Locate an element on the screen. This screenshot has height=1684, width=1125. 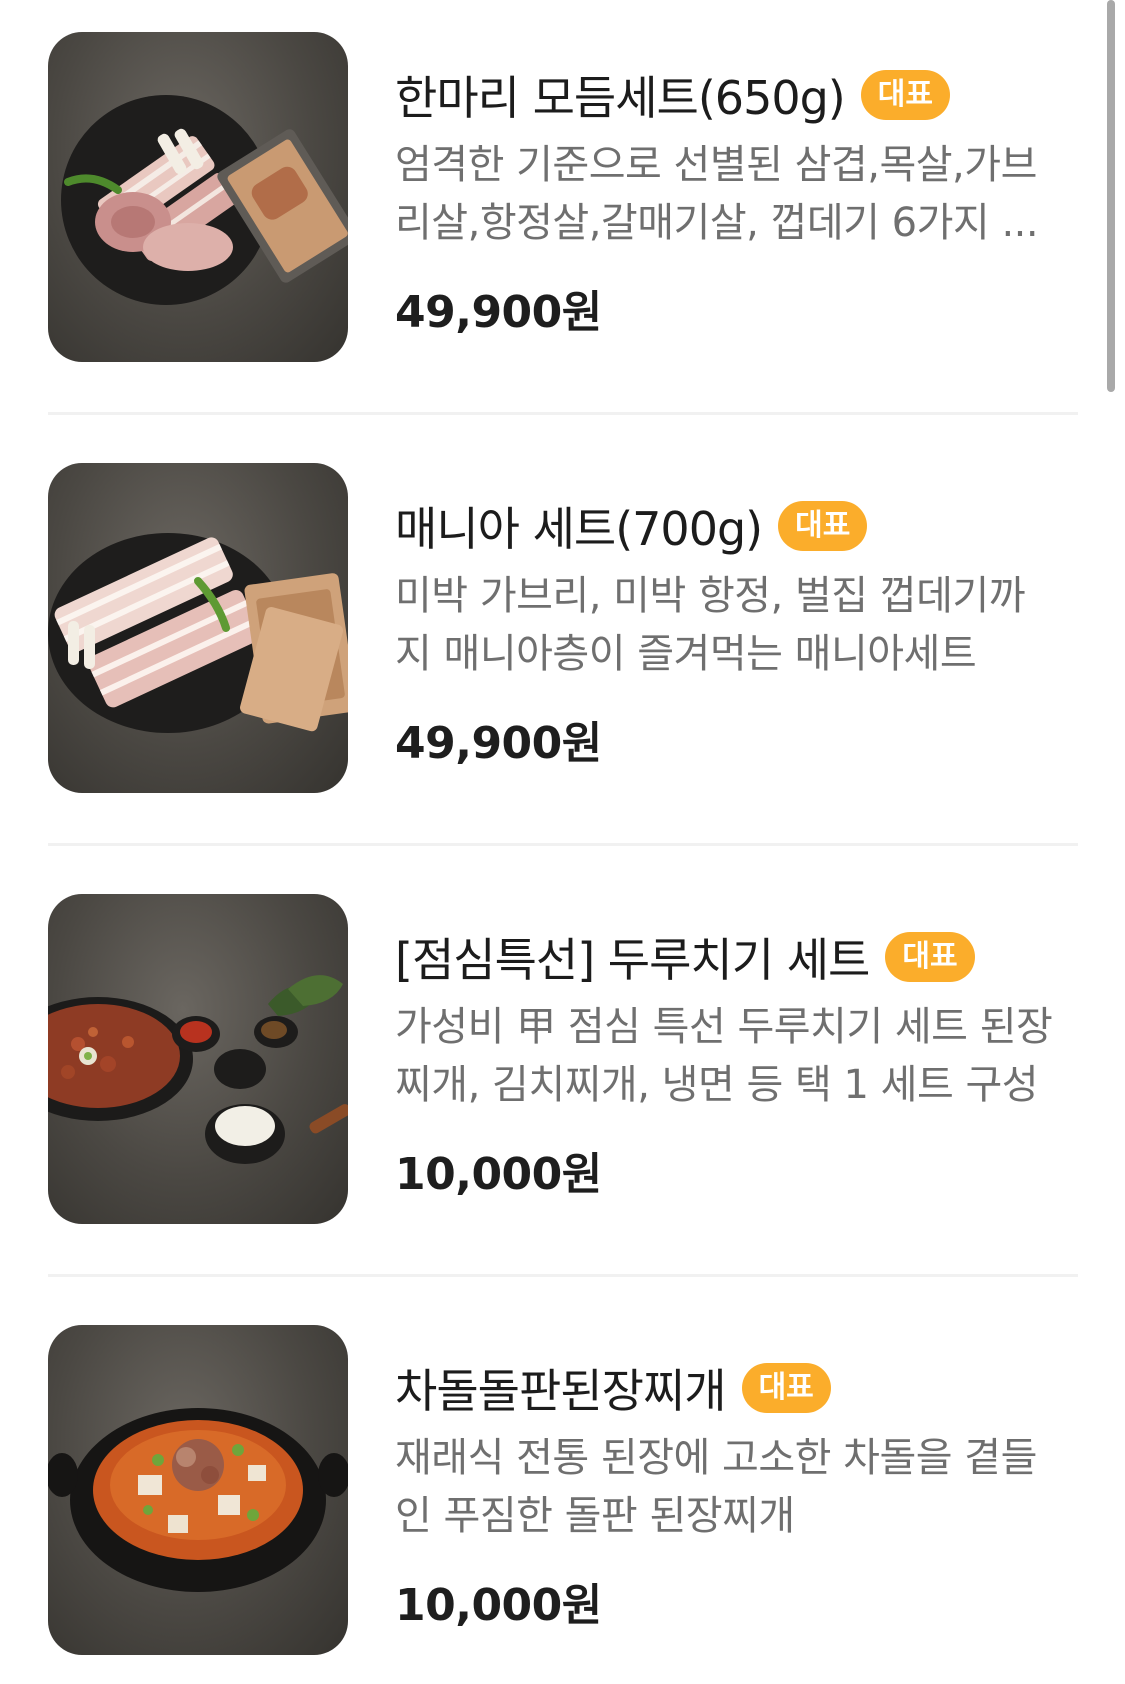
description-line: 엄격한 기준으로 선별된 삼겹,목살,가브 is located at coordinates (716, 165).